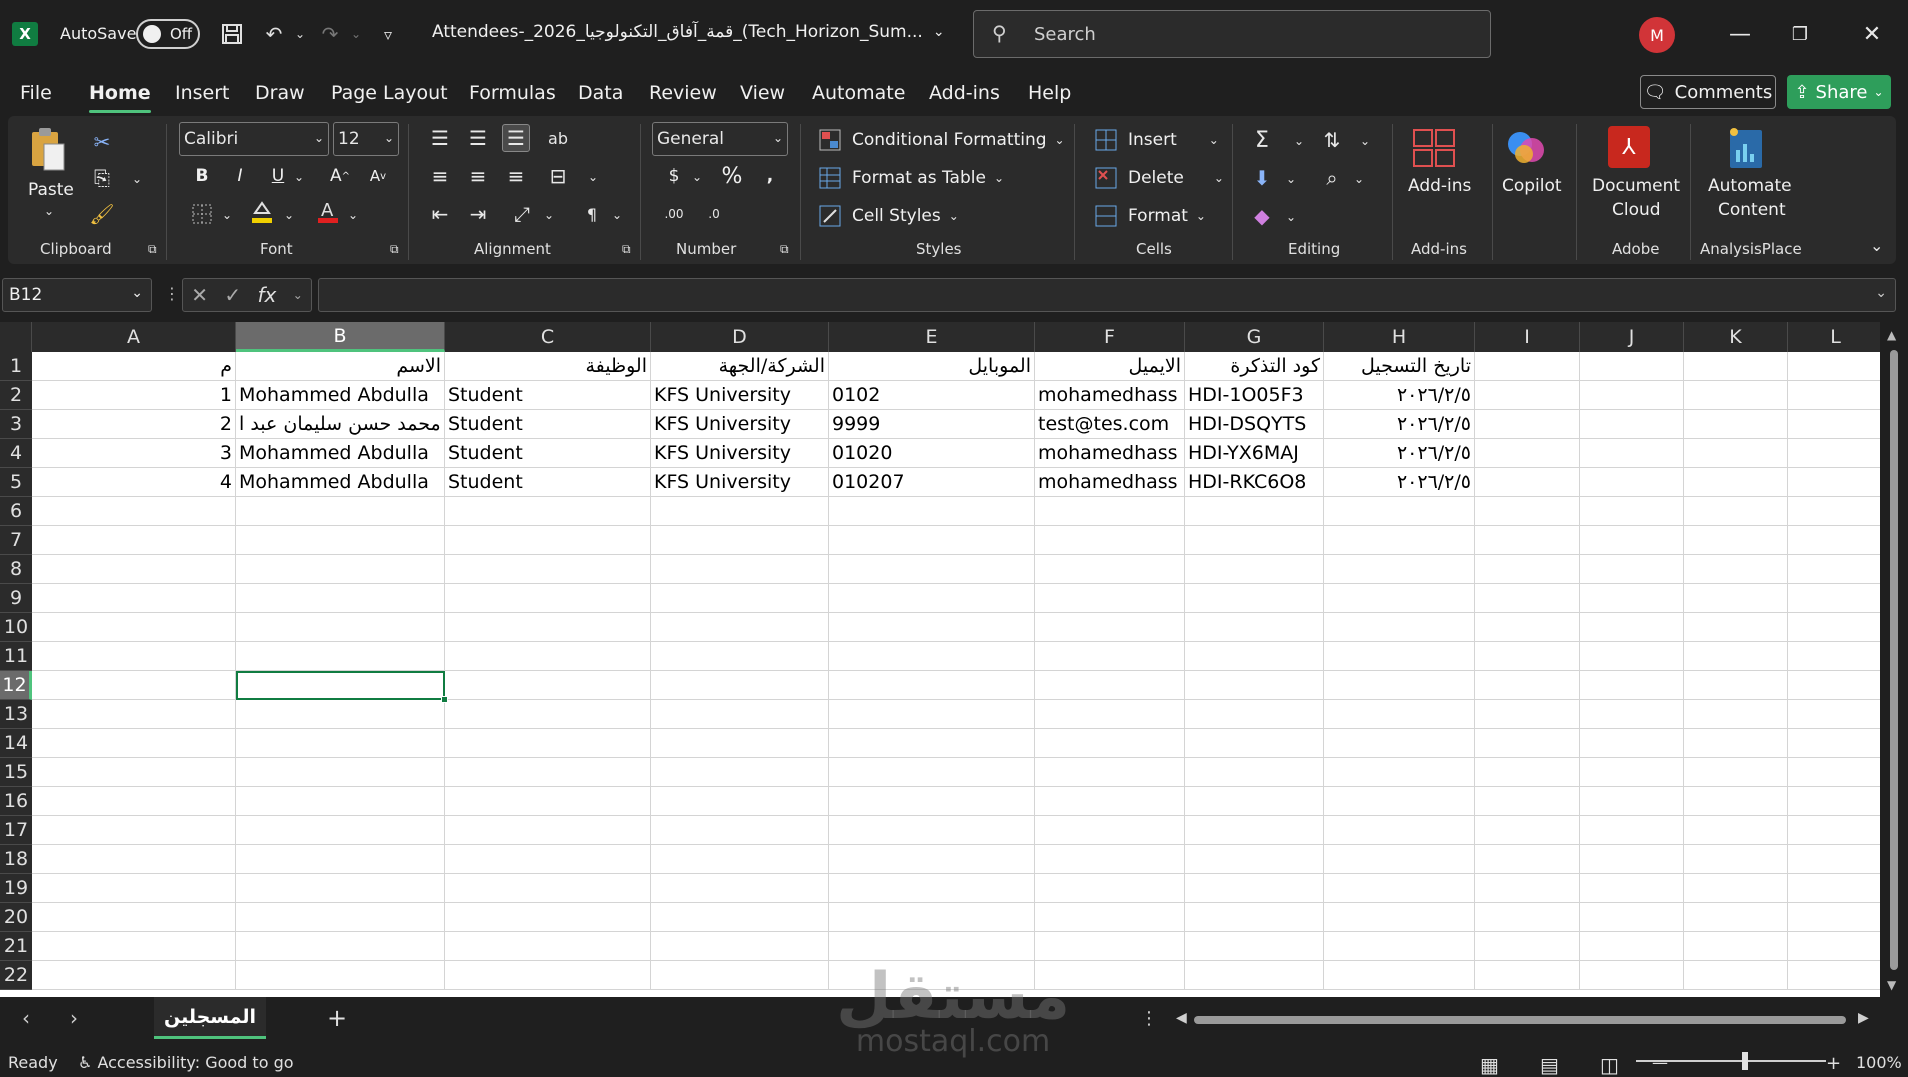 This screenshot has width=1908, height=1077. Describe the element at coordinates (1107, 295) in the screenshot. I see `formula-input: ⌄` at that location.